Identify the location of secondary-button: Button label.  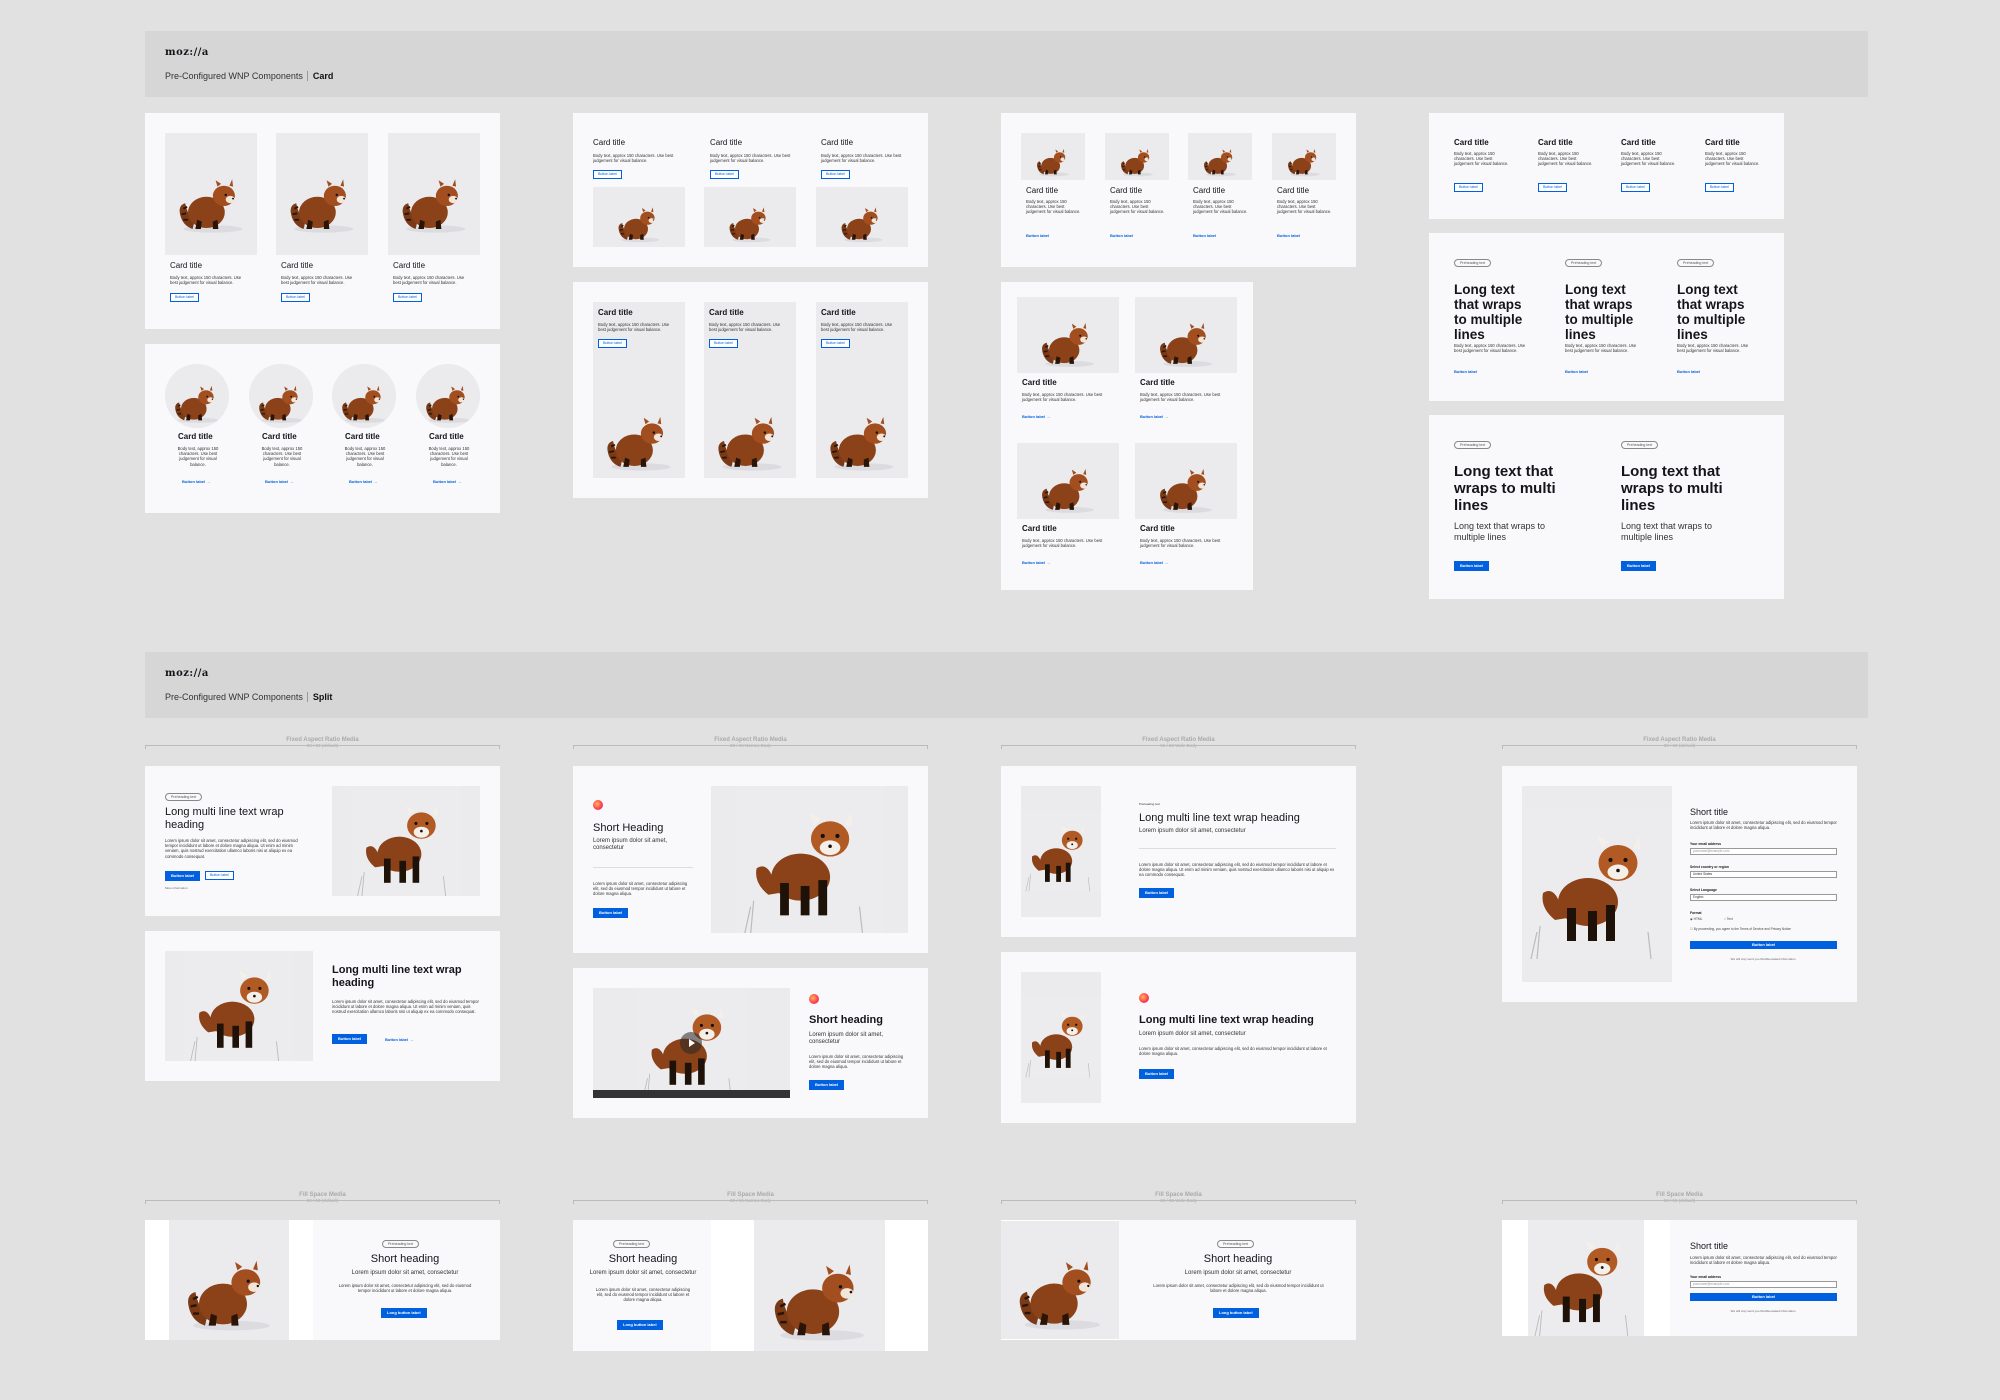
(219, 875).